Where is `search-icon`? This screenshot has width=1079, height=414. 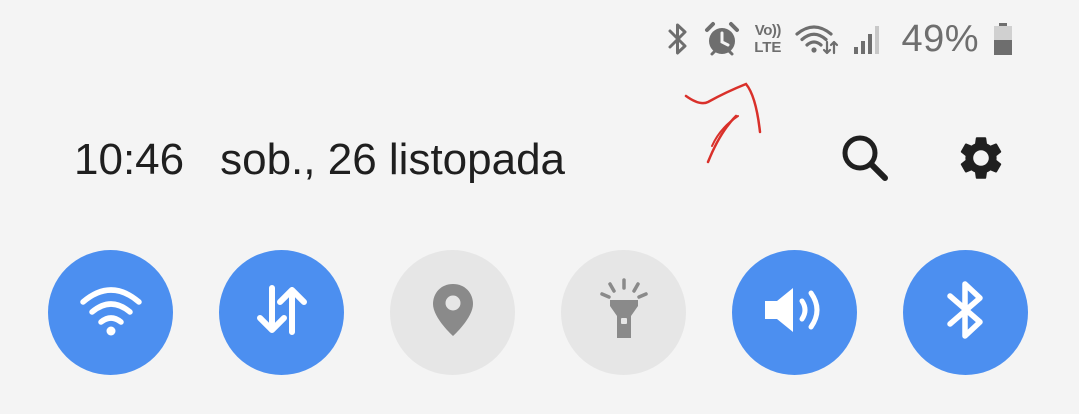 search-icon is located at coordinates (865, 160).